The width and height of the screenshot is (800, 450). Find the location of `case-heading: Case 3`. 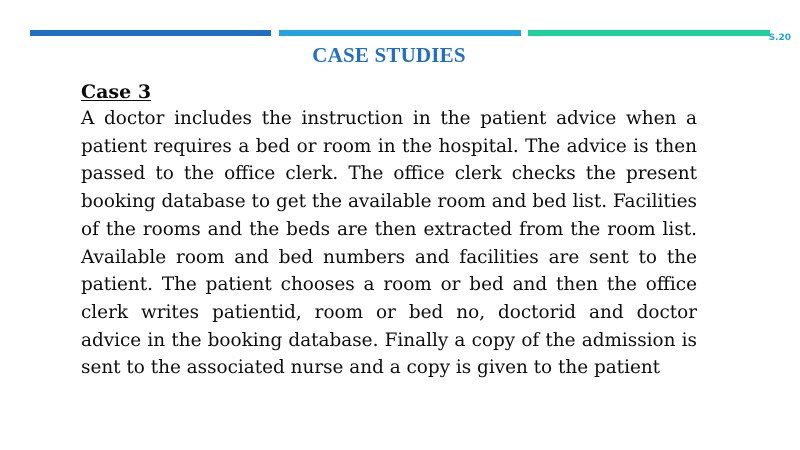

case-heading: Case 3 is located at coordinates (116, 92).